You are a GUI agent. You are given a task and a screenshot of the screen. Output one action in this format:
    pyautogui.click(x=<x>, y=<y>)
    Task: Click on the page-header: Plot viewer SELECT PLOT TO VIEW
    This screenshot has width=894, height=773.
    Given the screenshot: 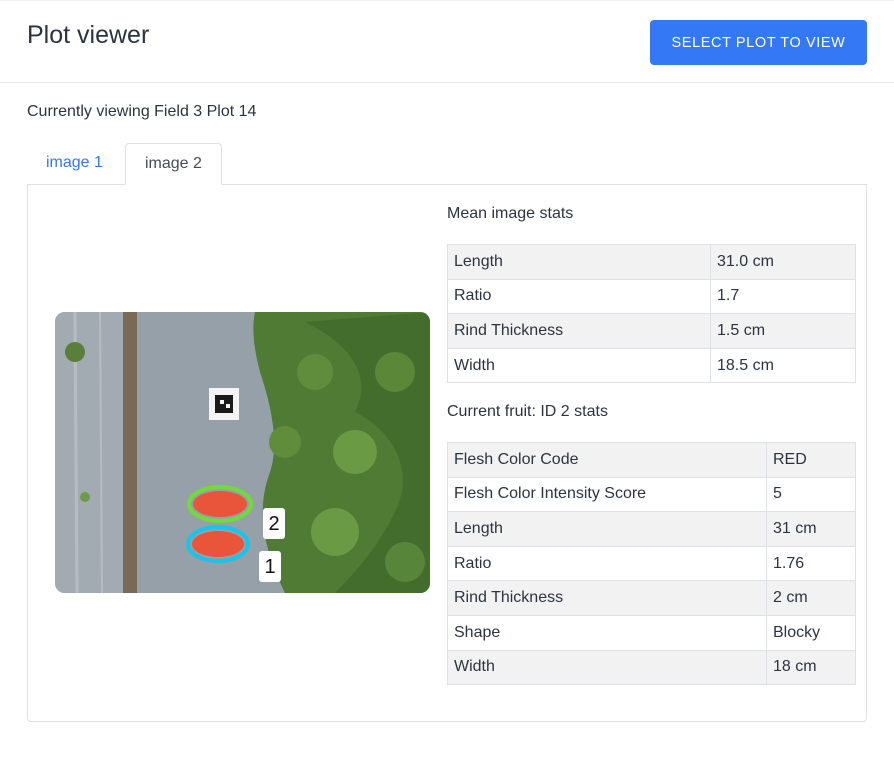 What is the action you would take?
    pyautogui.click(x=447, y=41)
    